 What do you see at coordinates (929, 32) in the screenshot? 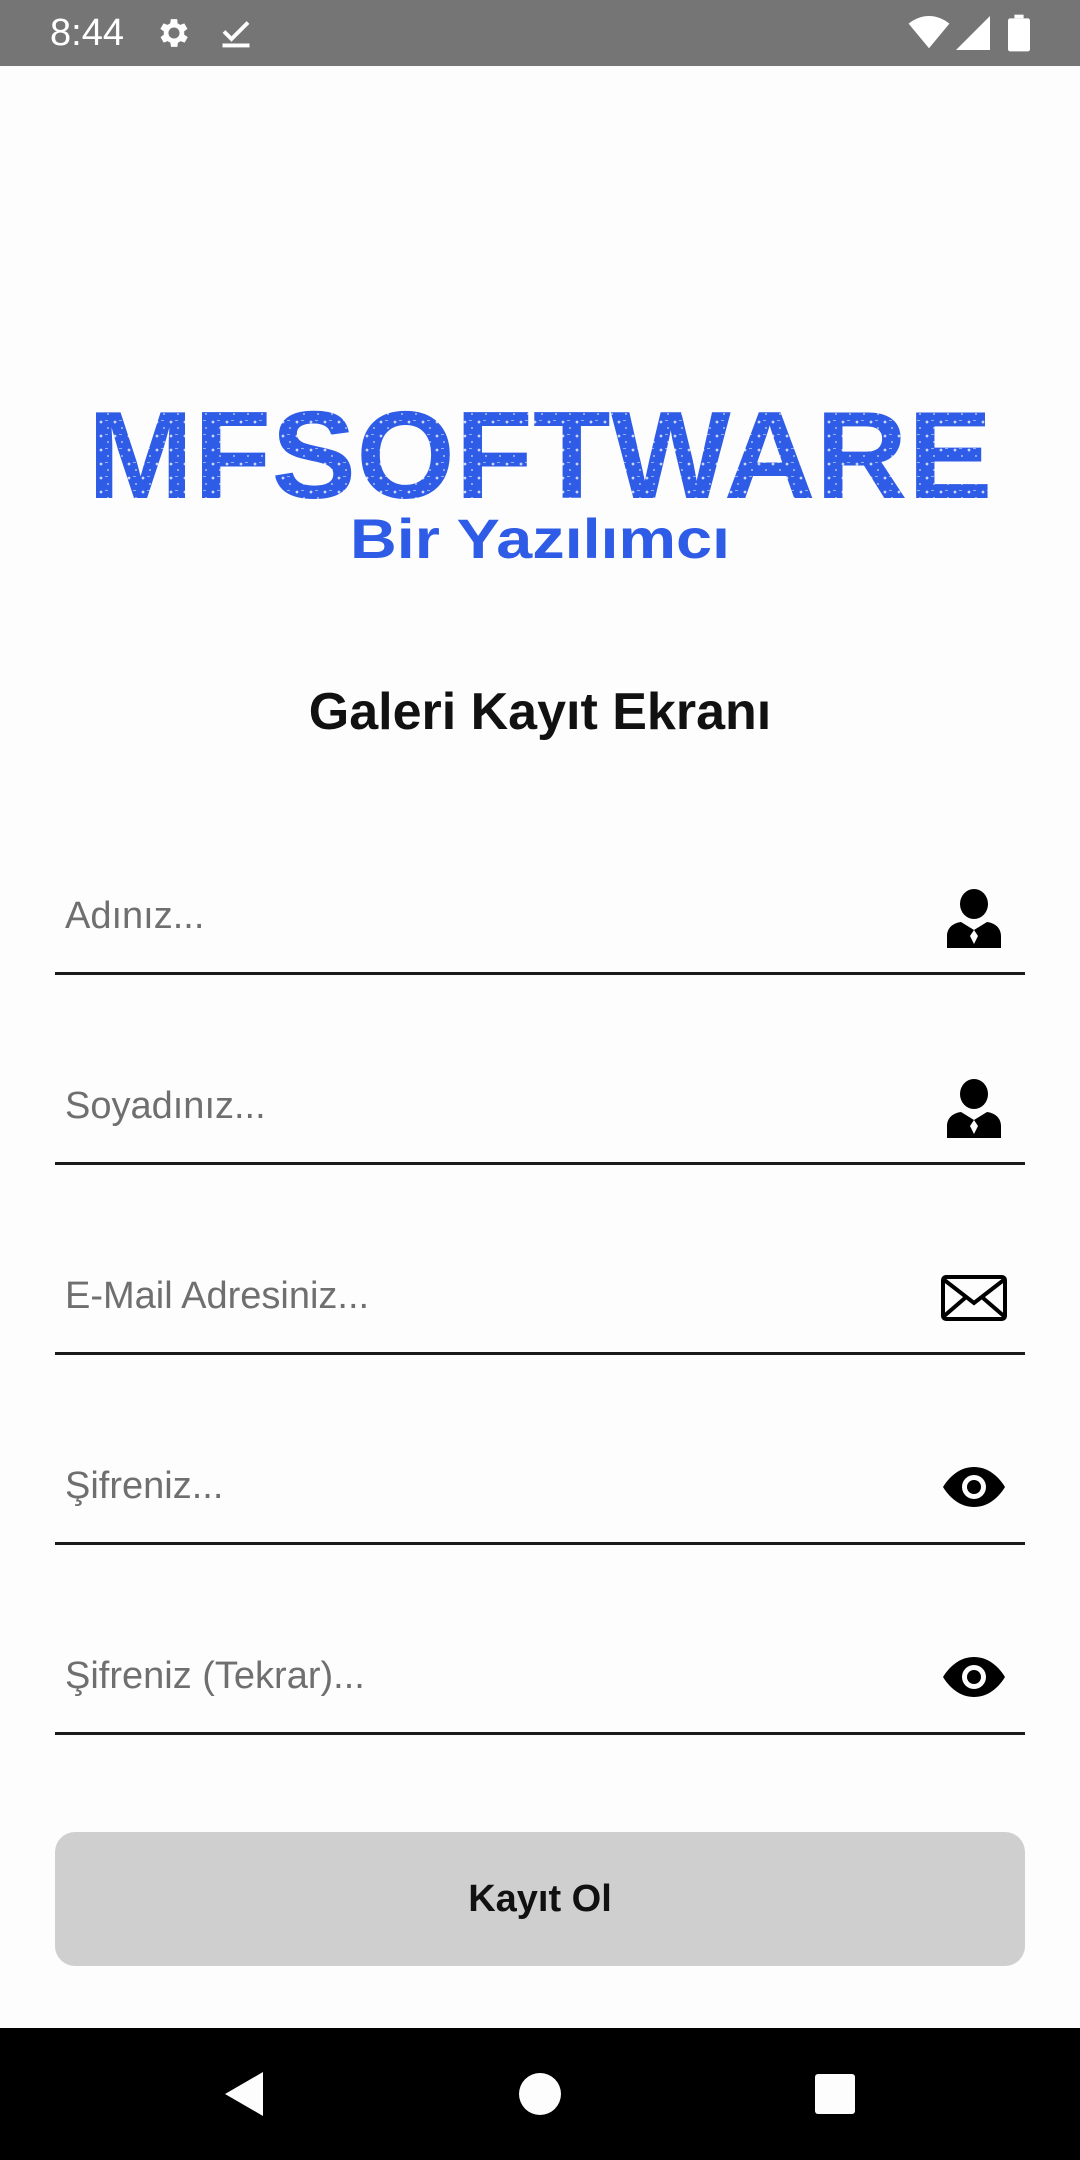
I see `wifi-icon` at bounding box center [929, 32].